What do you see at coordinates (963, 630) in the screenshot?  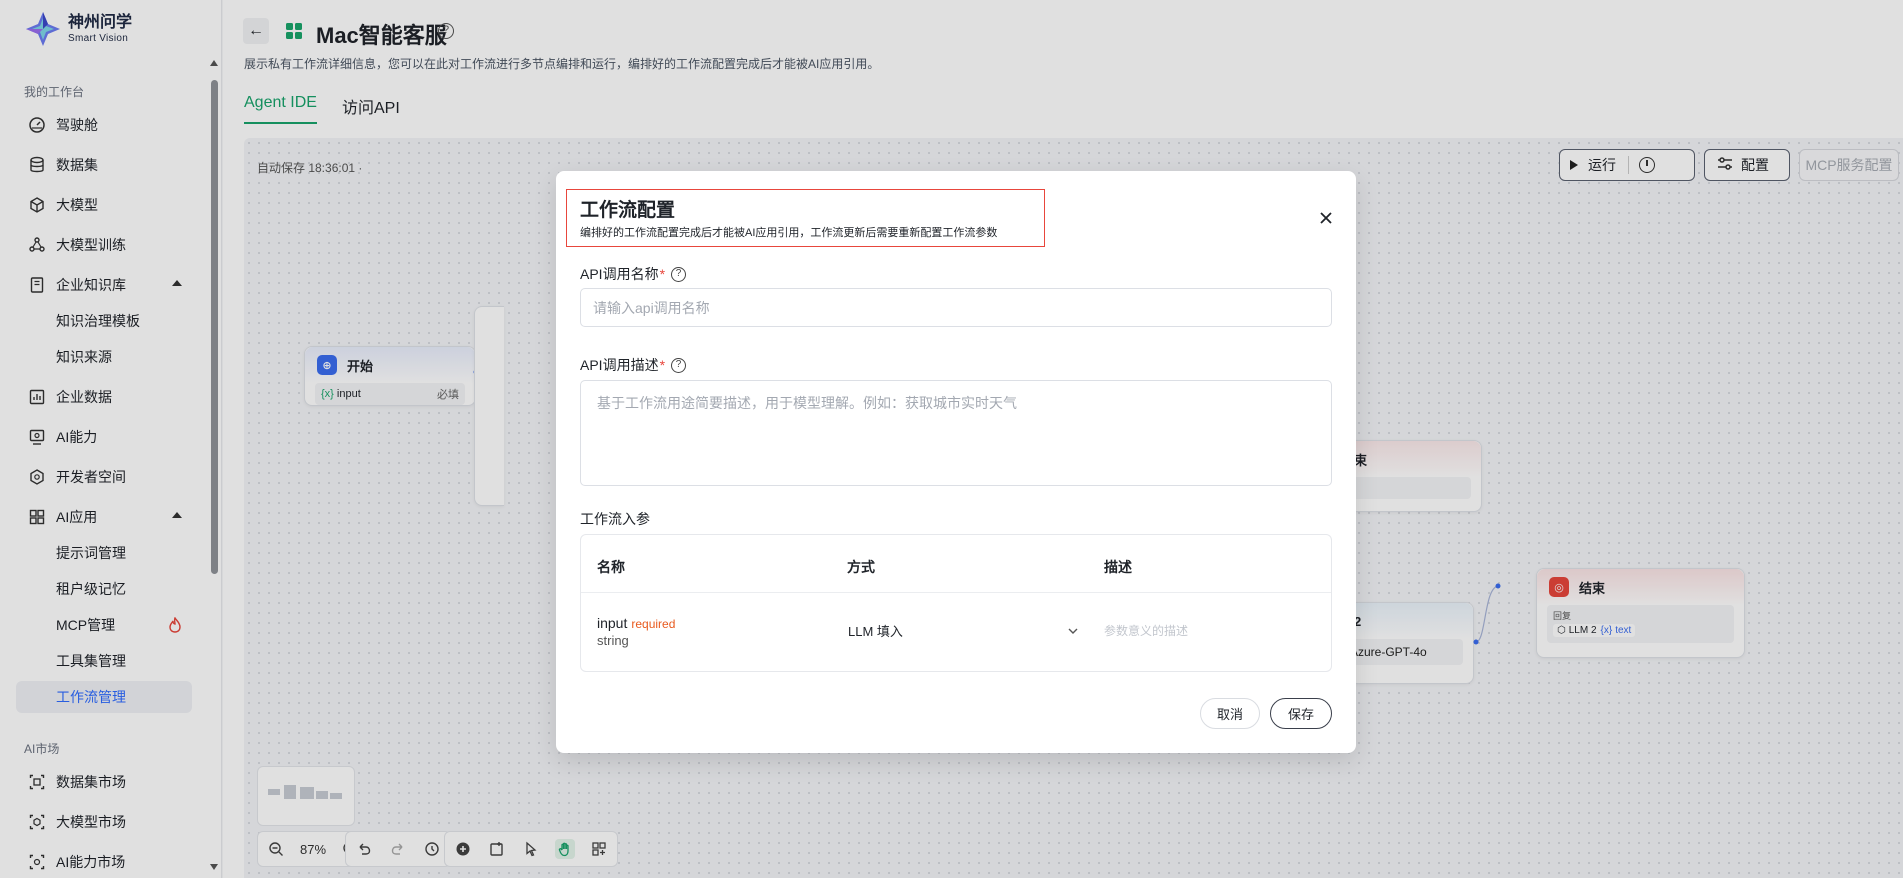 I see `param-mode-select: LLM 填入` at bounding box center [963, 630].